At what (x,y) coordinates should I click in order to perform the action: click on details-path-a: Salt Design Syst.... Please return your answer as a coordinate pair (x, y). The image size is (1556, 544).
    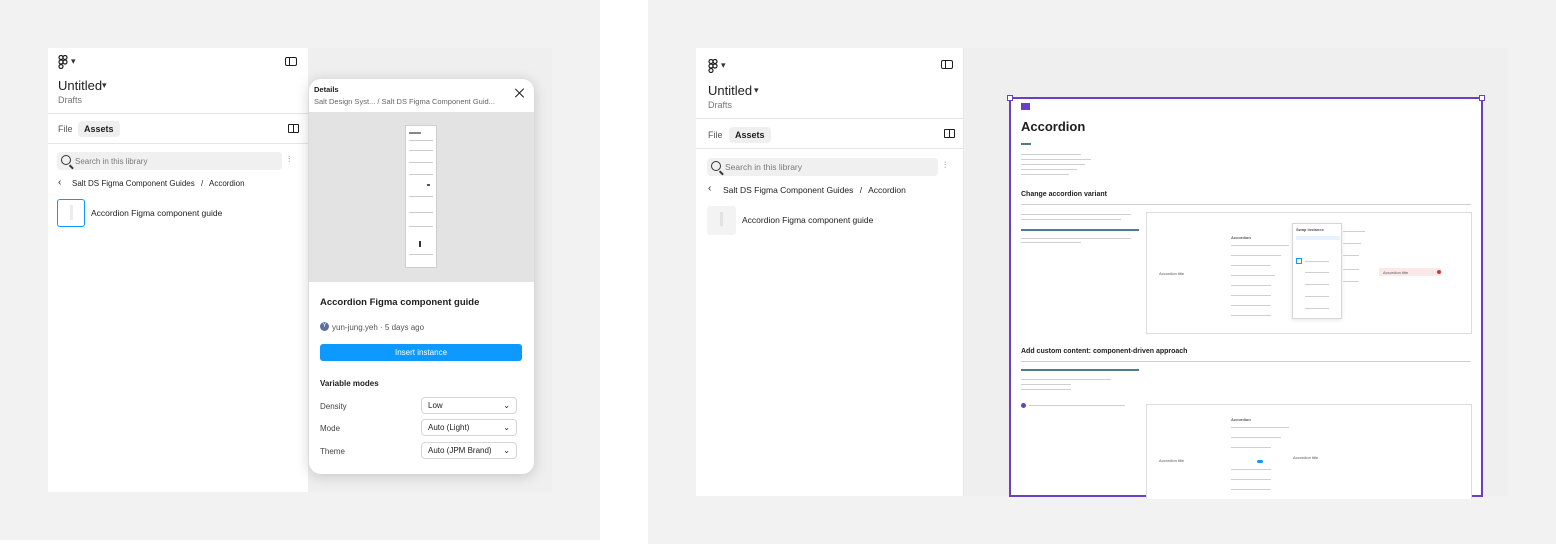
    Looking at the image, I should click on (345, 101).